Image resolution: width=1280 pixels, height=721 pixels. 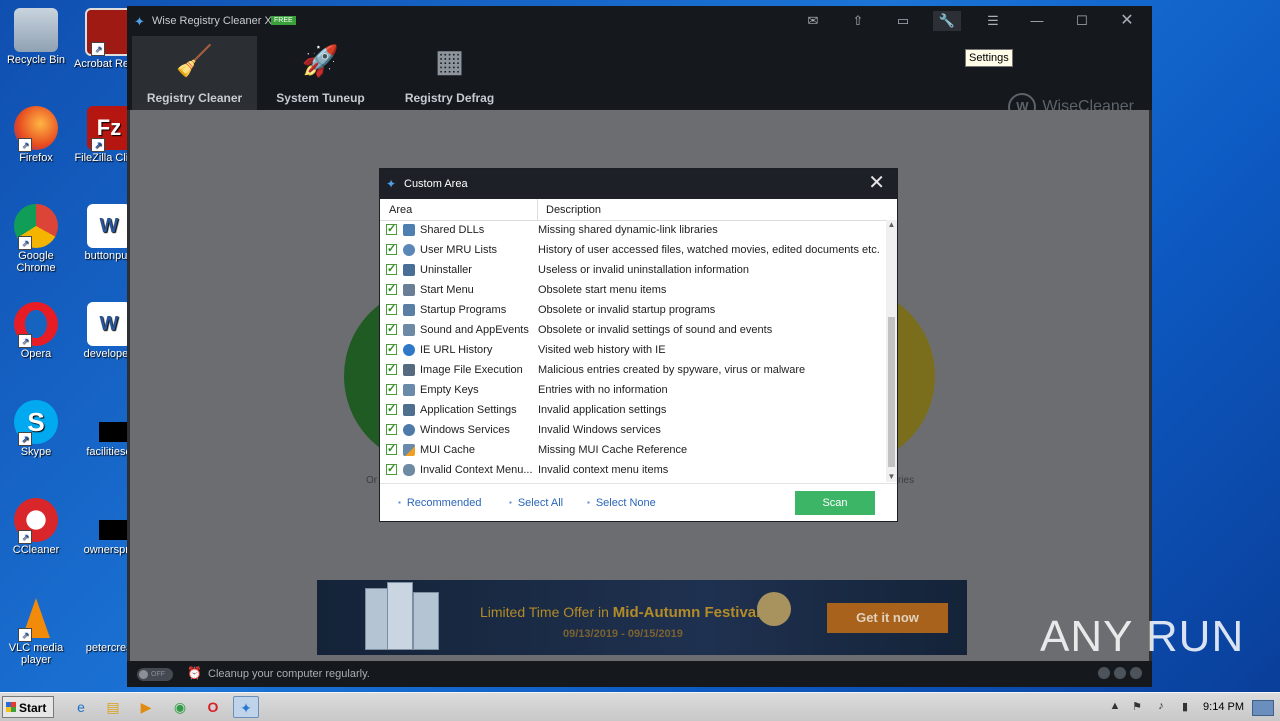 I want to click on settings-wrench-icon: 🔧, so click(x=947, y=21).